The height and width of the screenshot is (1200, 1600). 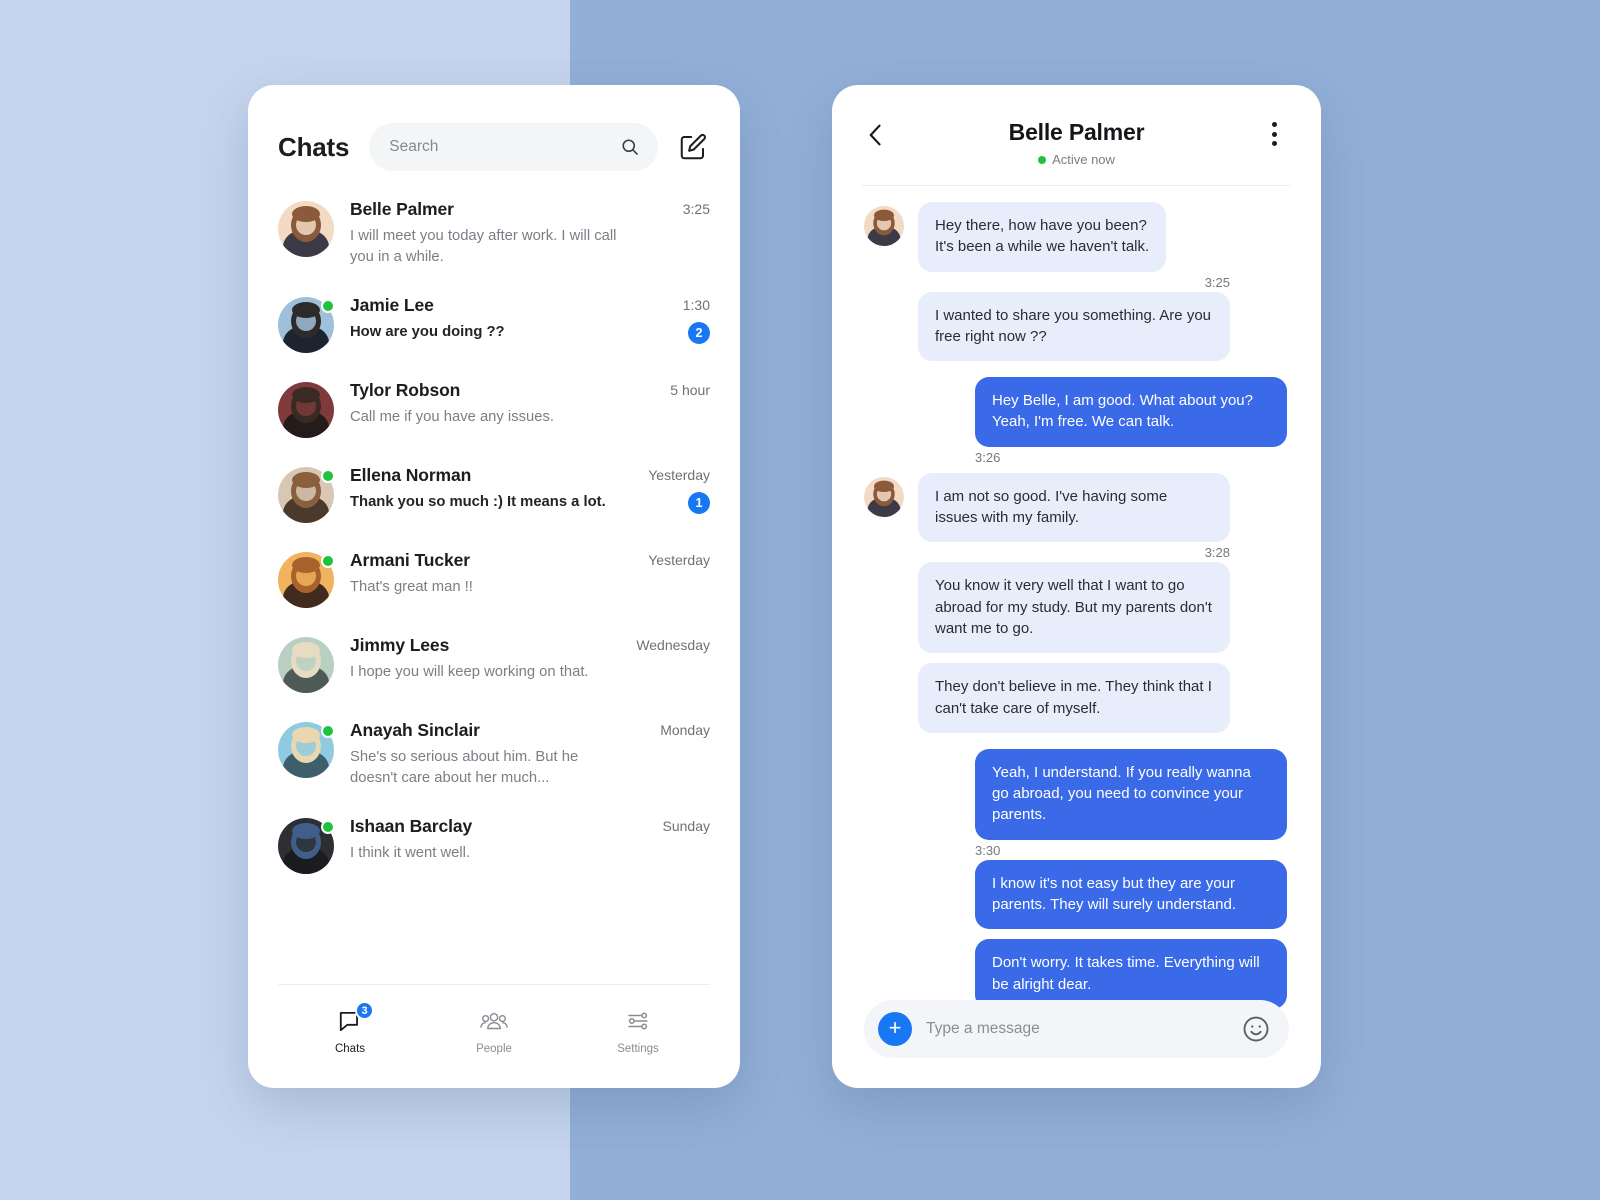 I want to click on search-field, so click(x=513, y=147).